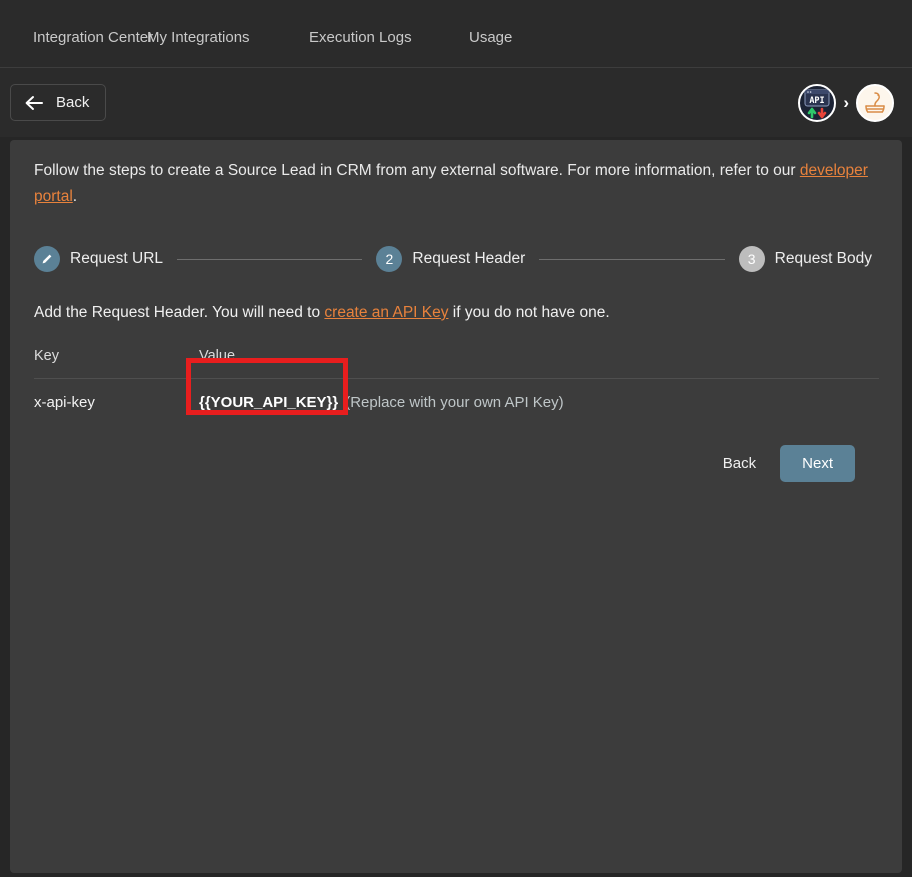 This screenshot has width=912, height=877. Describe the element at coordinates (817, 463) in the screenshot. I see `wizard-next-button: Next` at that location.